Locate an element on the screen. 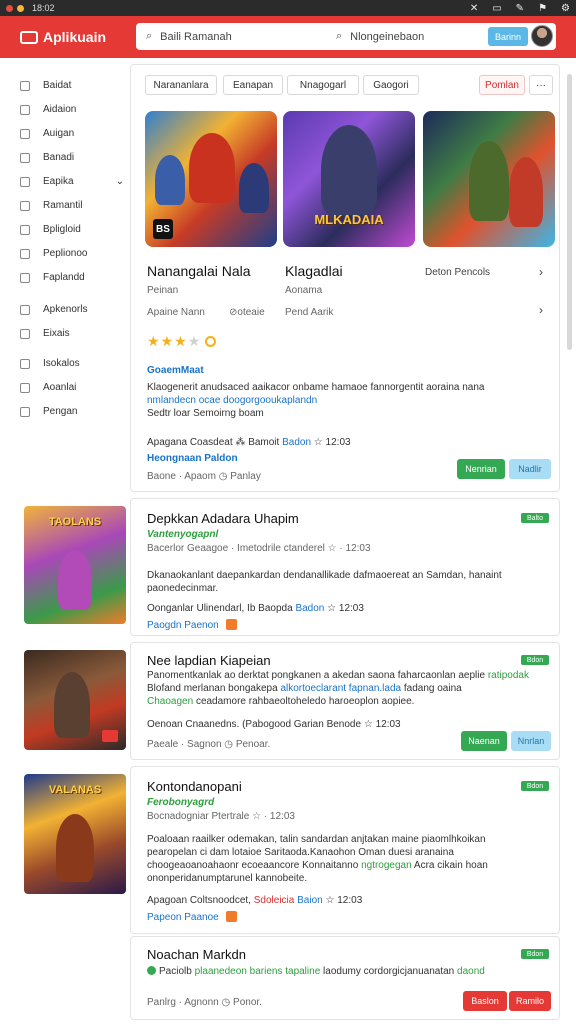  primary-button: Nenrian is located at coordinates (481, 469).